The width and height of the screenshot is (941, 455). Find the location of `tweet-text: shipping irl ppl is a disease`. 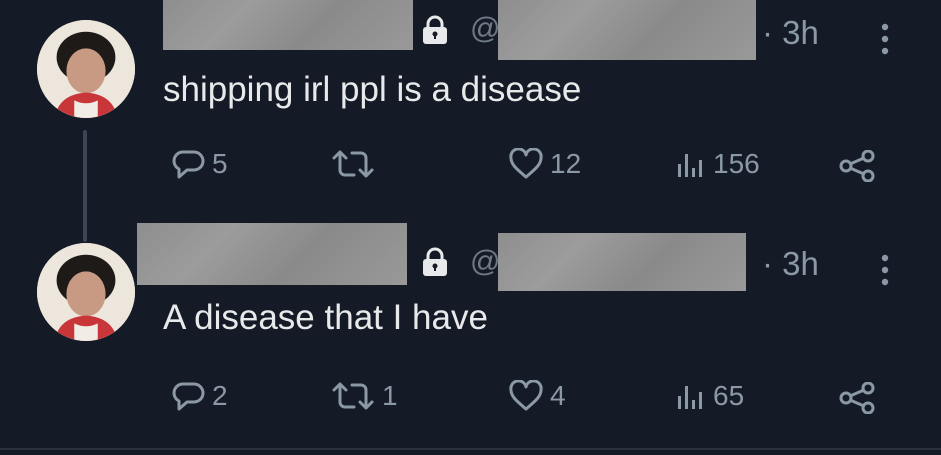

tweet-text: shipping irl ppl is a disease is located at coordinates (372, 89).